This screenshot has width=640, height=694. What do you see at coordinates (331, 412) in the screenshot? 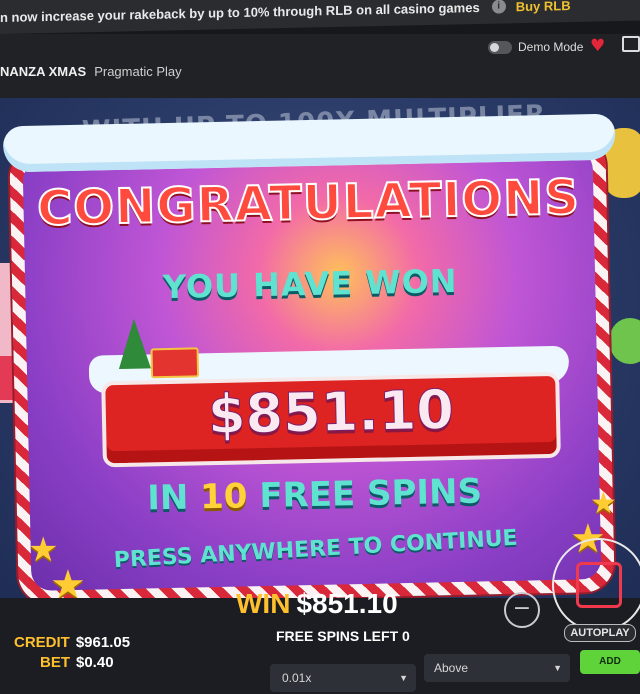
I see `won-amount: $851.10` at bounding box center [331, 412].